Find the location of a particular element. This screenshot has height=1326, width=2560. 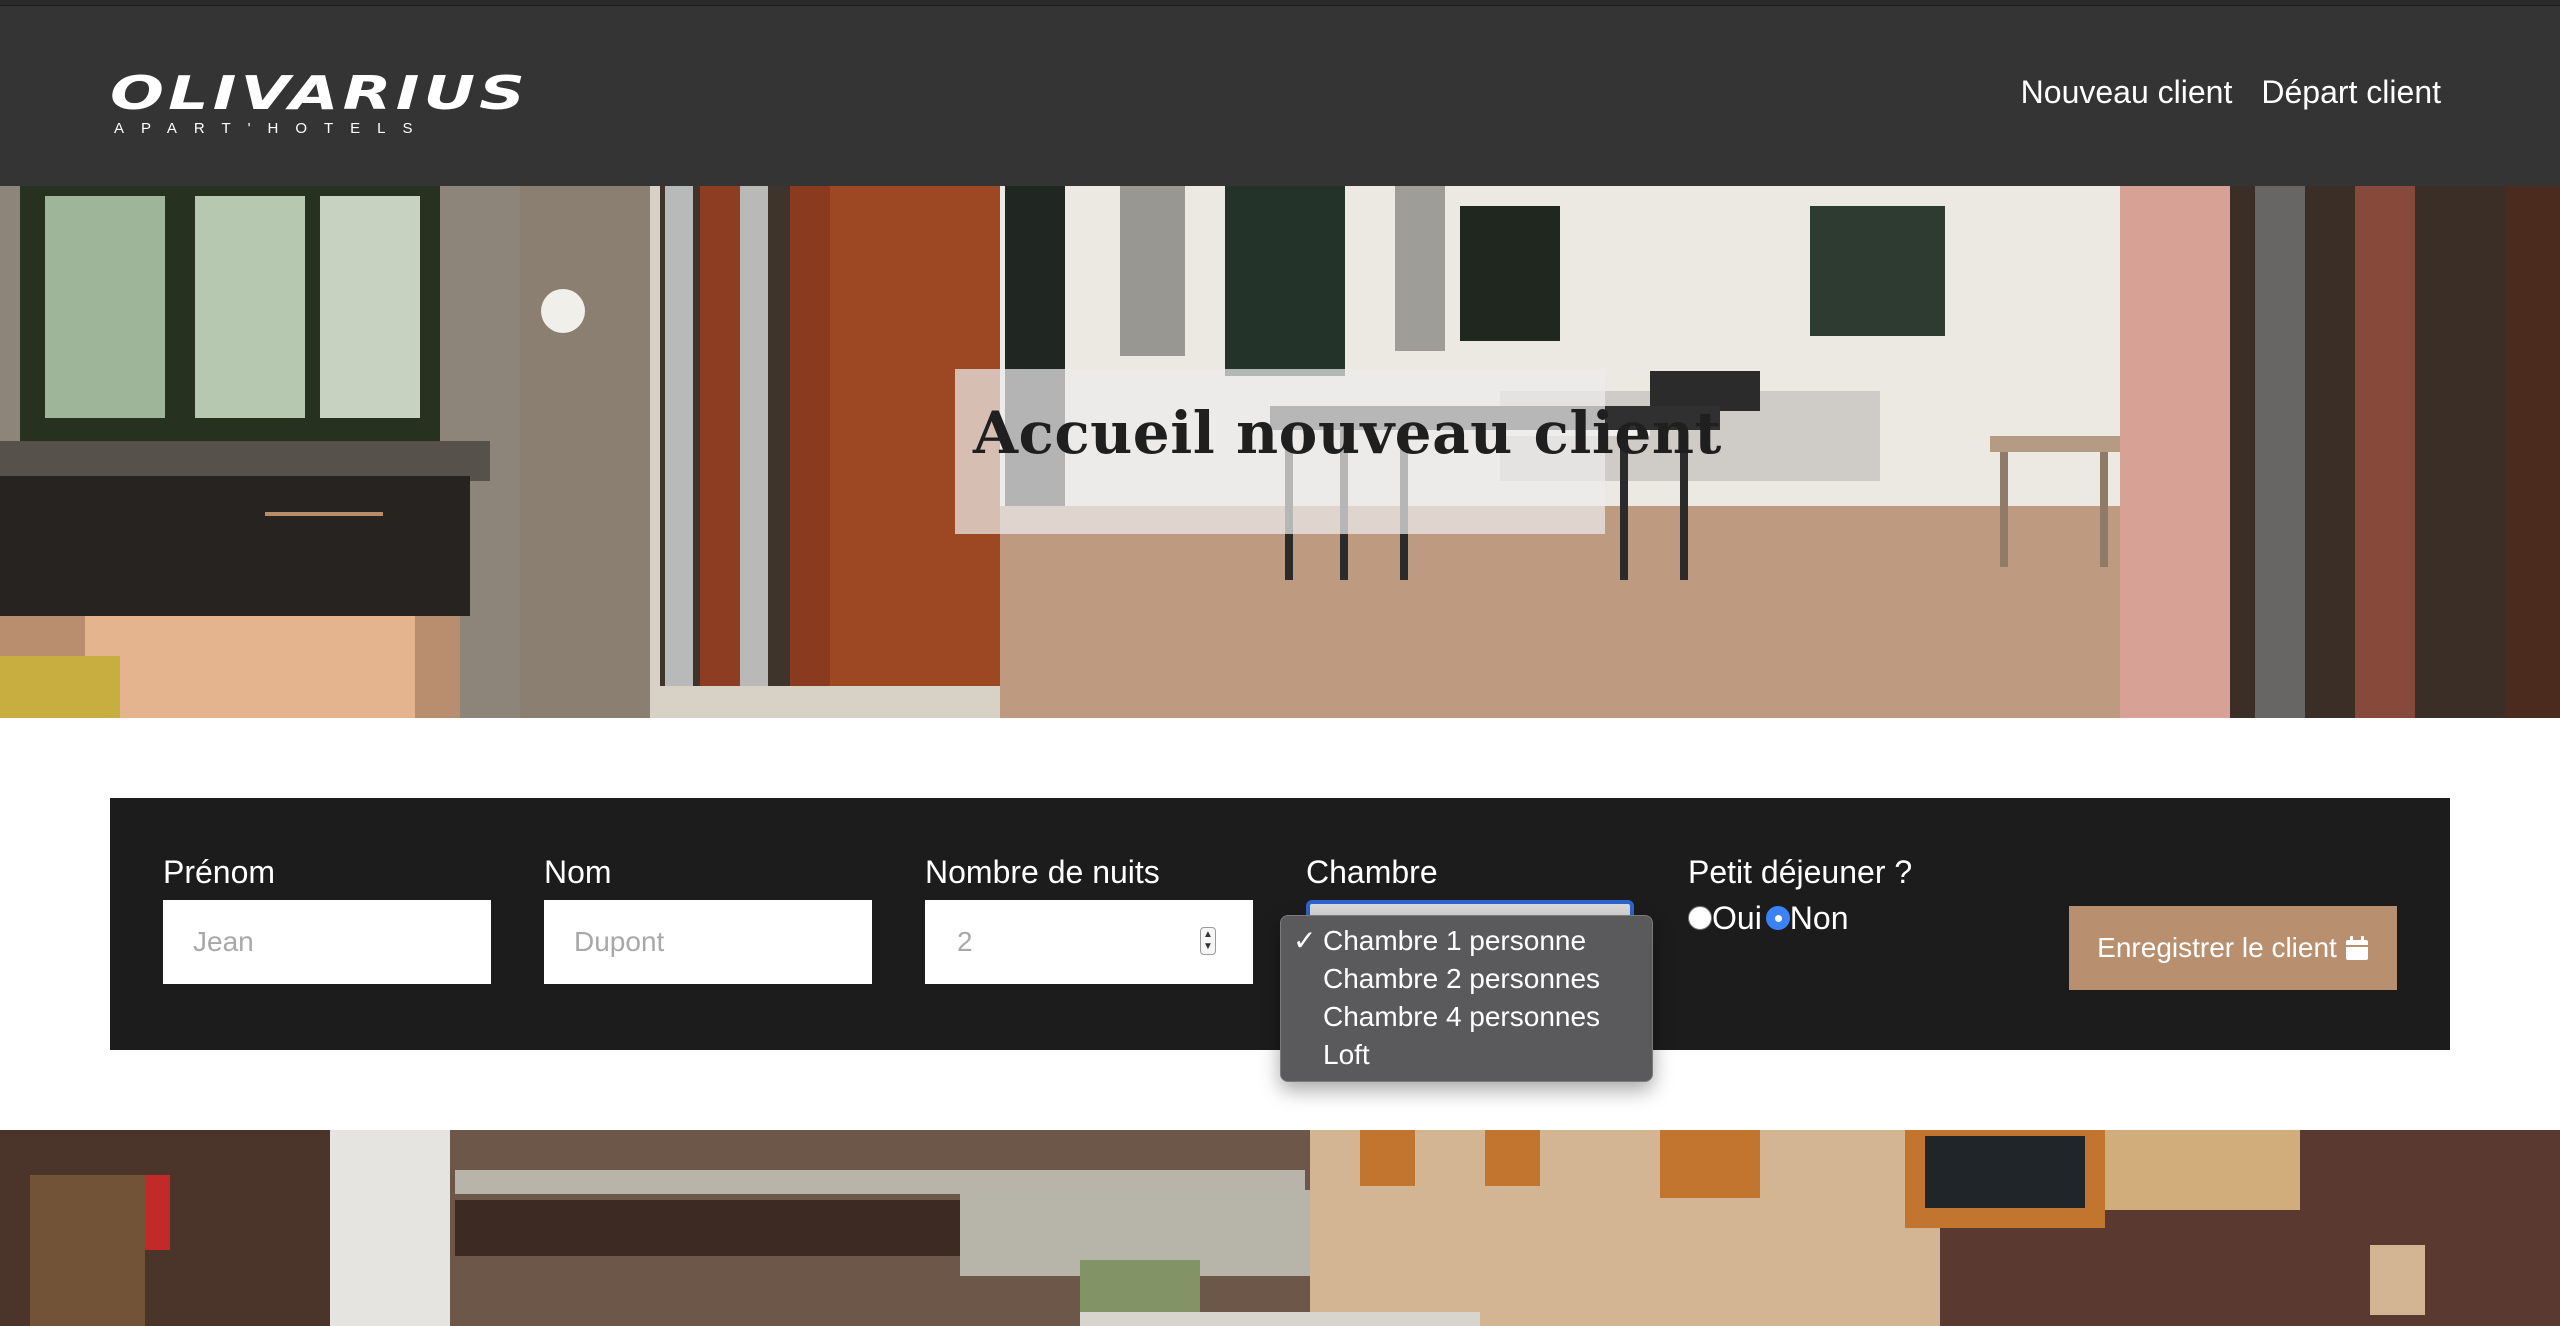

nights-label: Nombre de nuits is located at coordinates (1042, 872).